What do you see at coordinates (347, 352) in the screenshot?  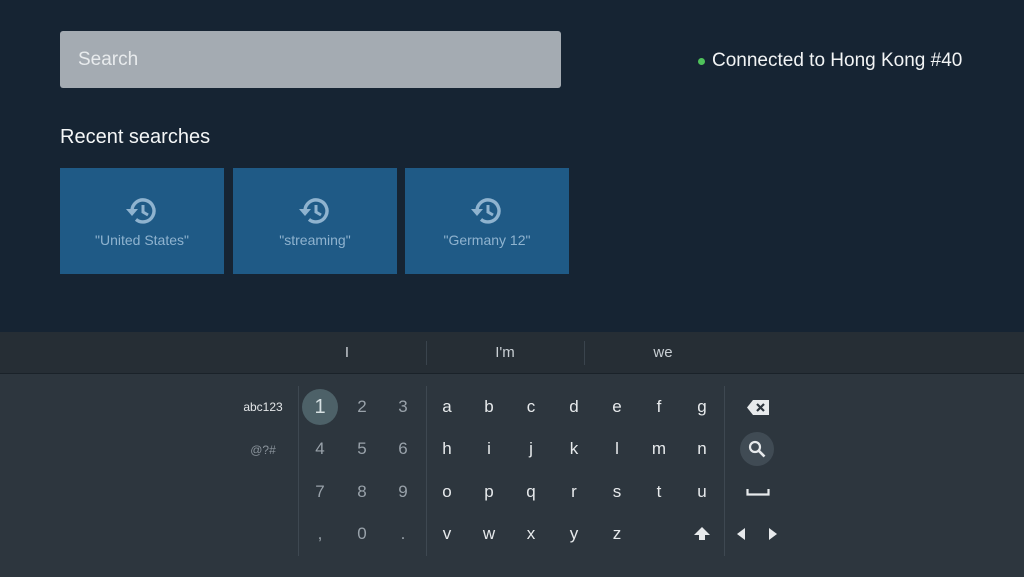 I see `suggestion-item: I` at bounding box center [347, 352].